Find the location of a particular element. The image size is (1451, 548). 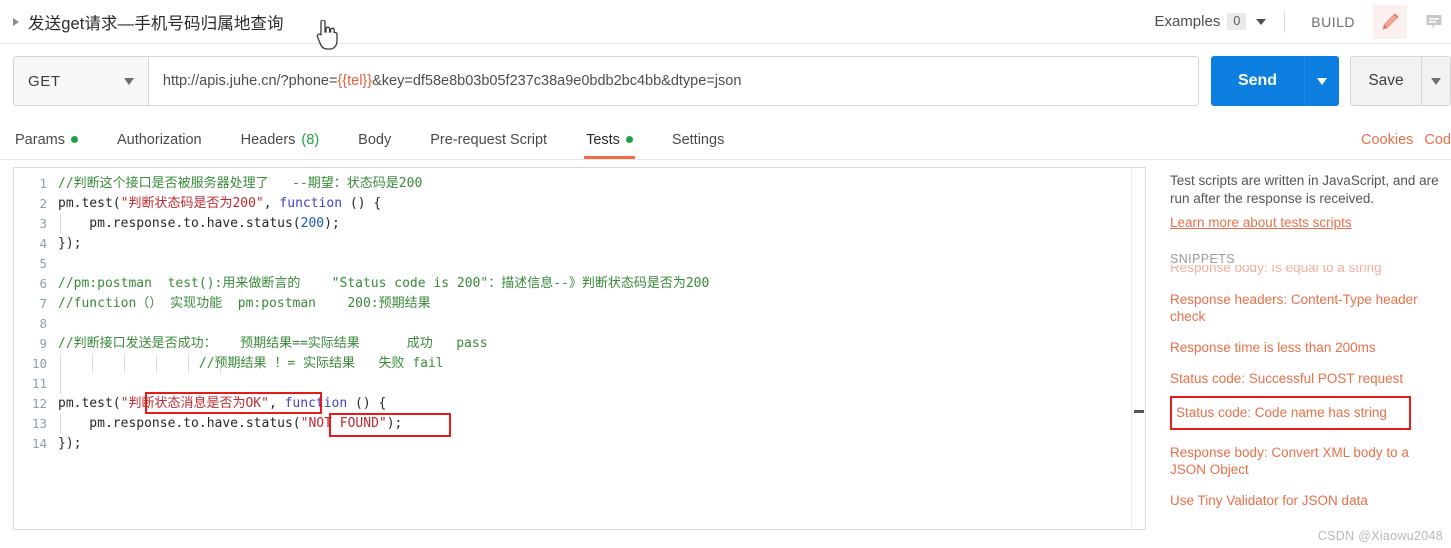

code-link: Cod is located at coordinates (1437, 140).